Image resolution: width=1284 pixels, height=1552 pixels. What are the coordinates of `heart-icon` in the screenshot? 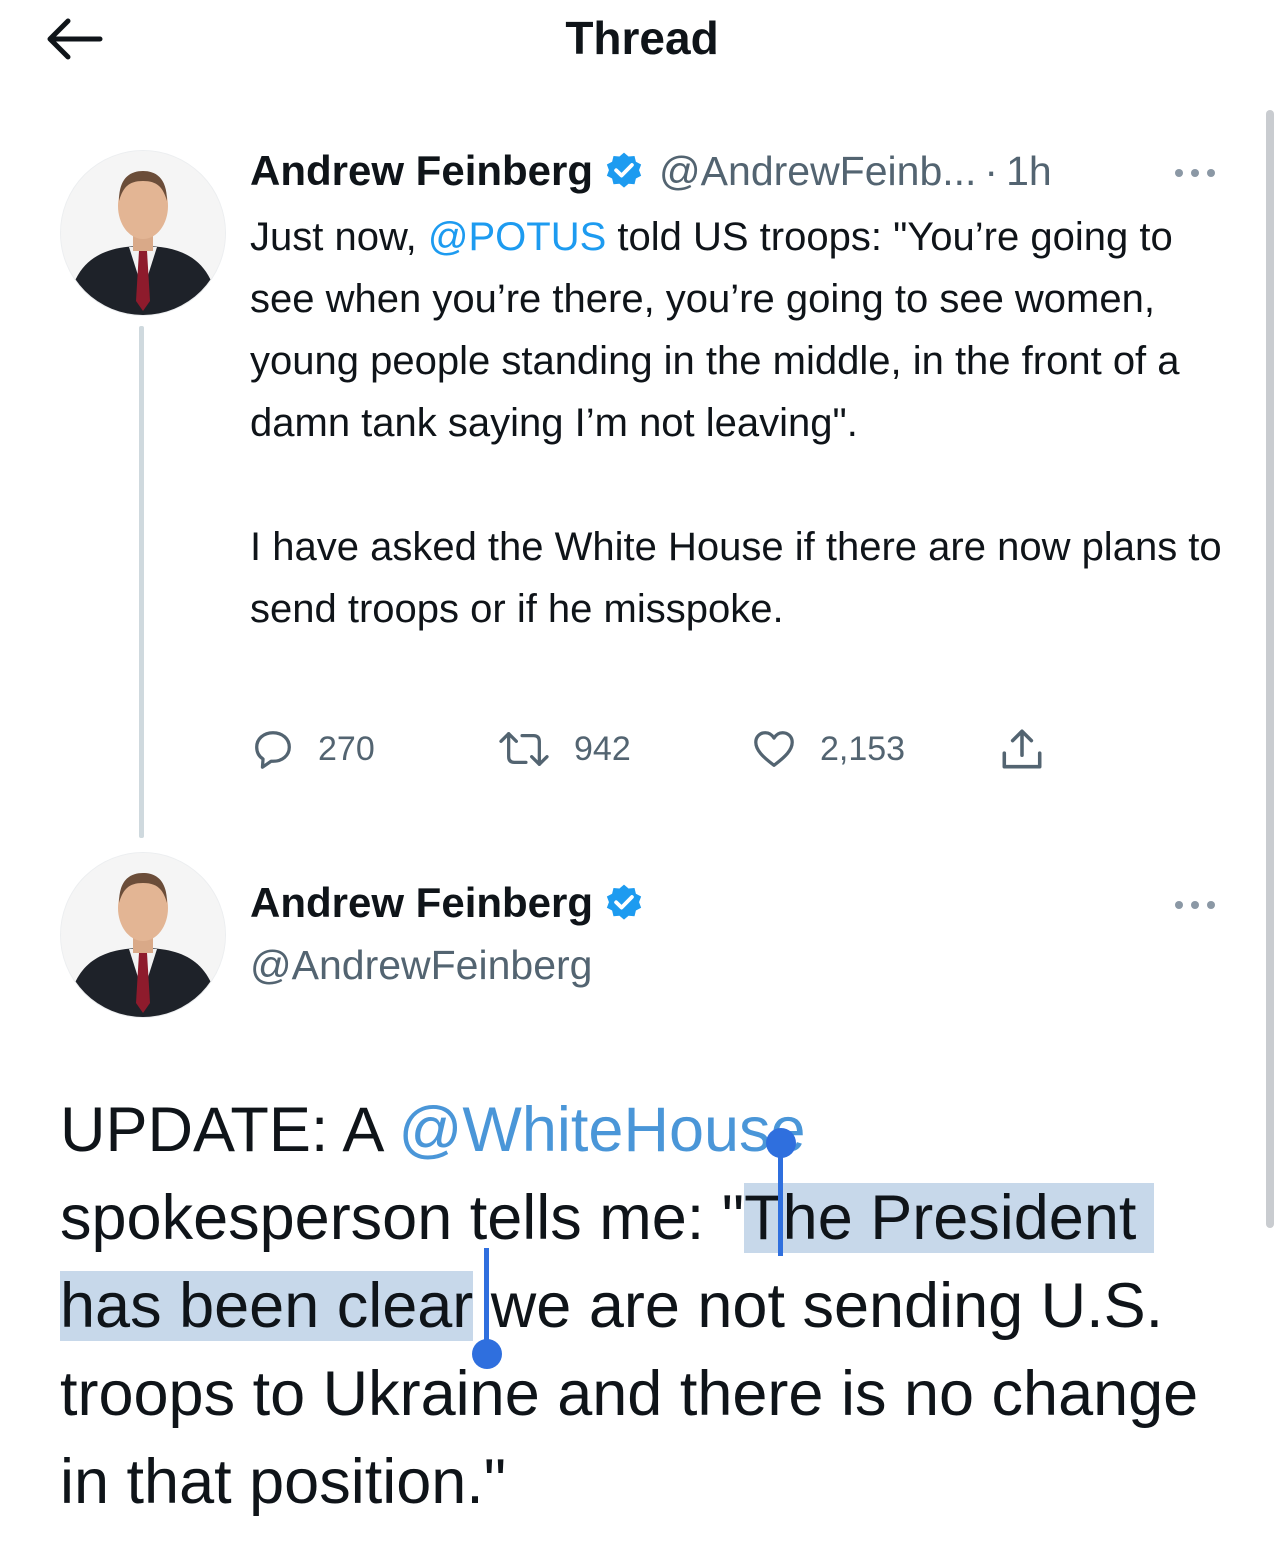 It's located at (774, 749).